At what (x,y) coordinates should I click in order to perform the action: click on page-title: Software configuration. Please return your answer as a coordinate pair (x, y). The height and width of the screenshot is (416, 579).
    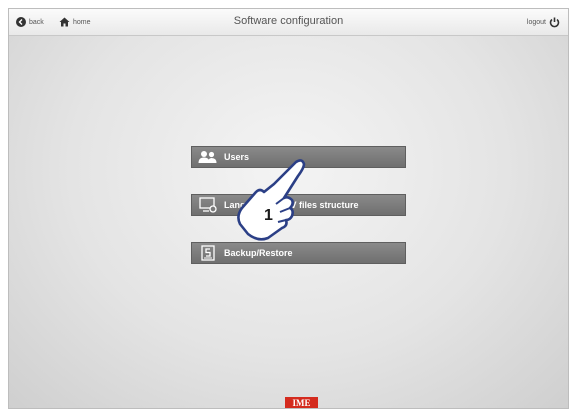
    Looking at the image, I should click on (288, 21).